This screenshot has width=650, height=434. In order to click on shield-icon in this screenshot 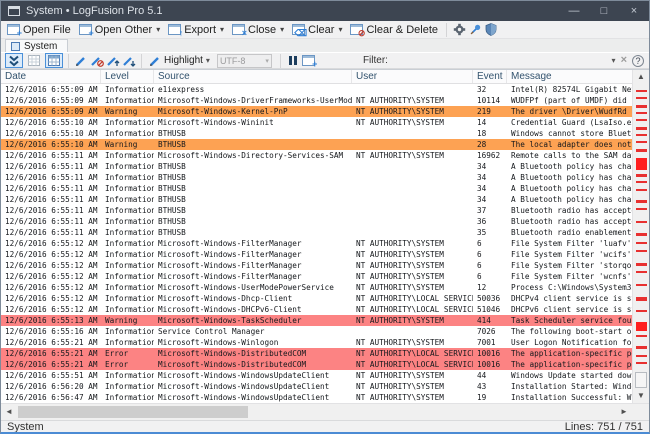, I will do `click(491, 30)`.